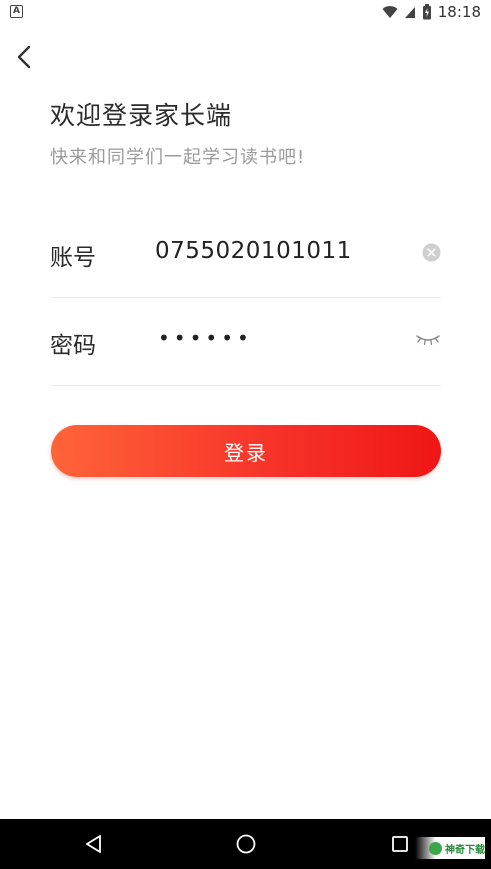 Image resolution: width=491 pixels, height=869 pixels. What do you see at coordinates (253, 251) in the screenshot?
I see `account-input: 0755020101011` at bounding box center [253, 251].